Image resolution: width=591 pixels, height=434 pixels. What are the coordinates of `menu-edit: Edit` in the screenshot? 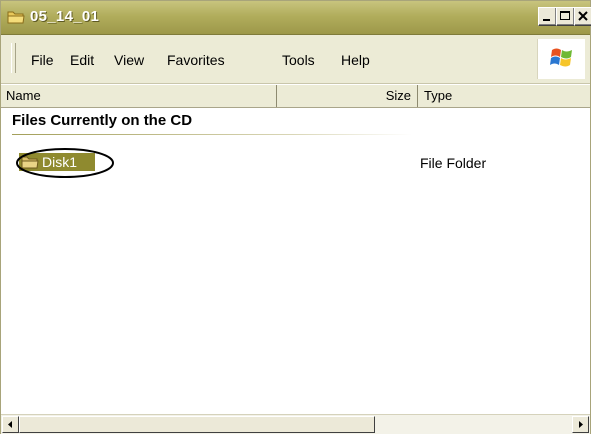 It's located at (82, 60).